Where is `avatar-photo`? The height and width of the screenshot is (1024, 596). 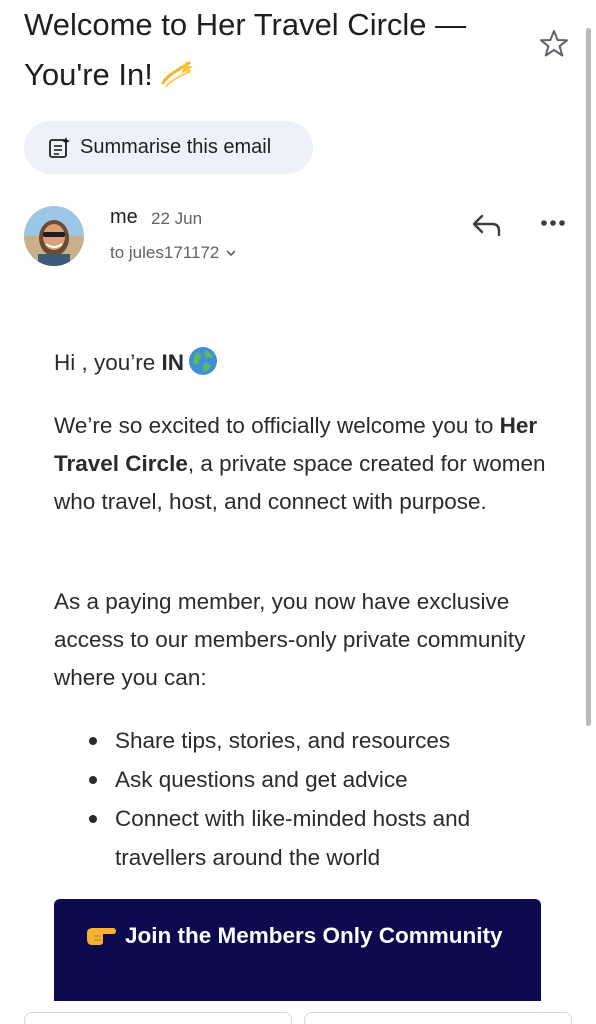
avatar-photo is located at coordinates (54, 236).